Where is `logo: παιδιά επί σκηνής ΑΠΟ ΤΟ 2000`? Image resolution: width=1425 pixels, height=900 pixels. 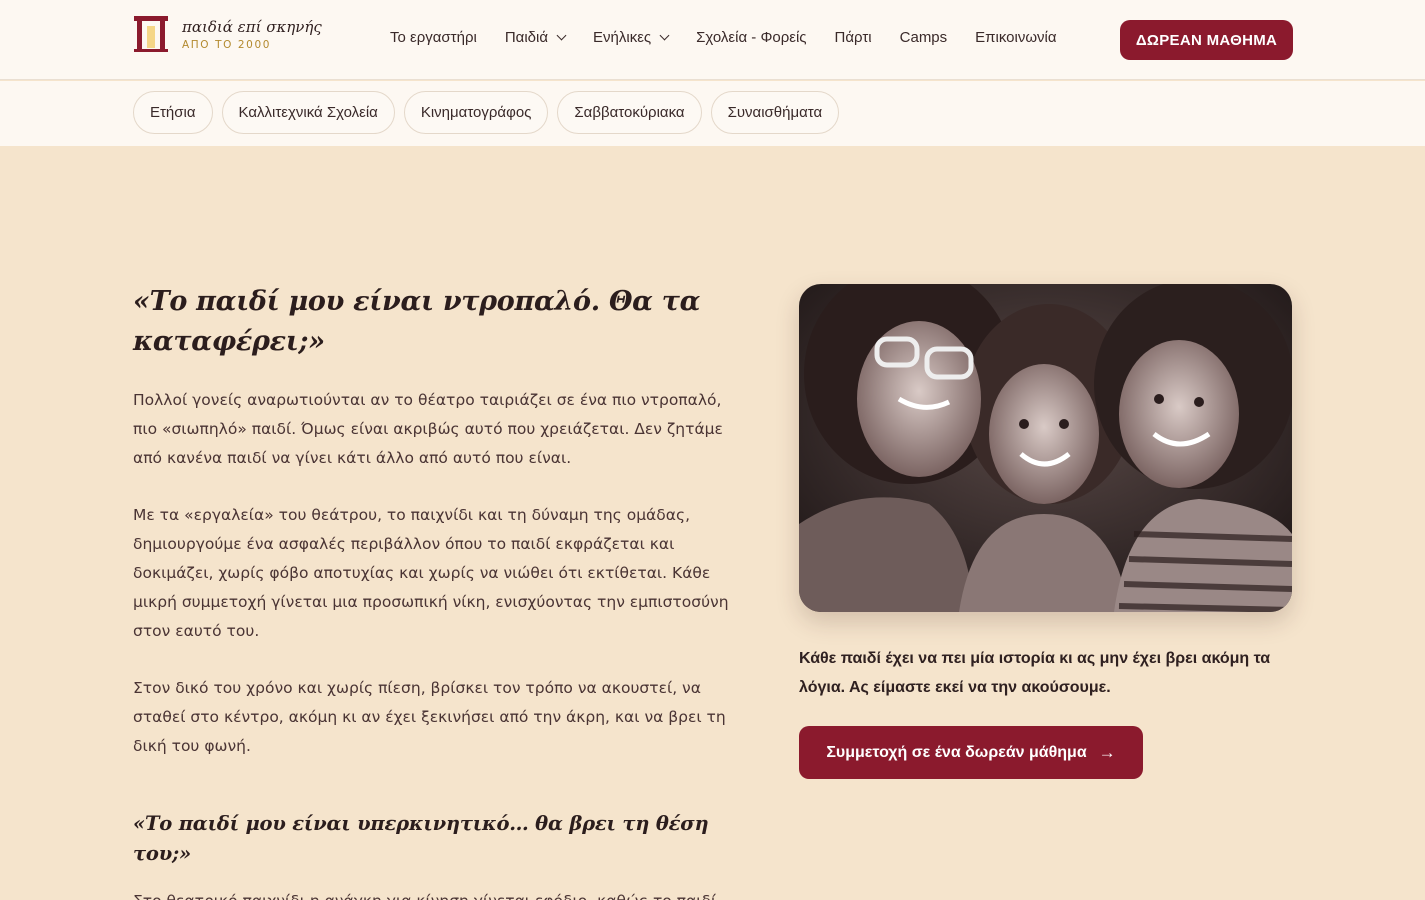
logo: παιδιά επί σκηνής ΑΠΟ ΤΟ 2000 is located at coordinates (228, 34).